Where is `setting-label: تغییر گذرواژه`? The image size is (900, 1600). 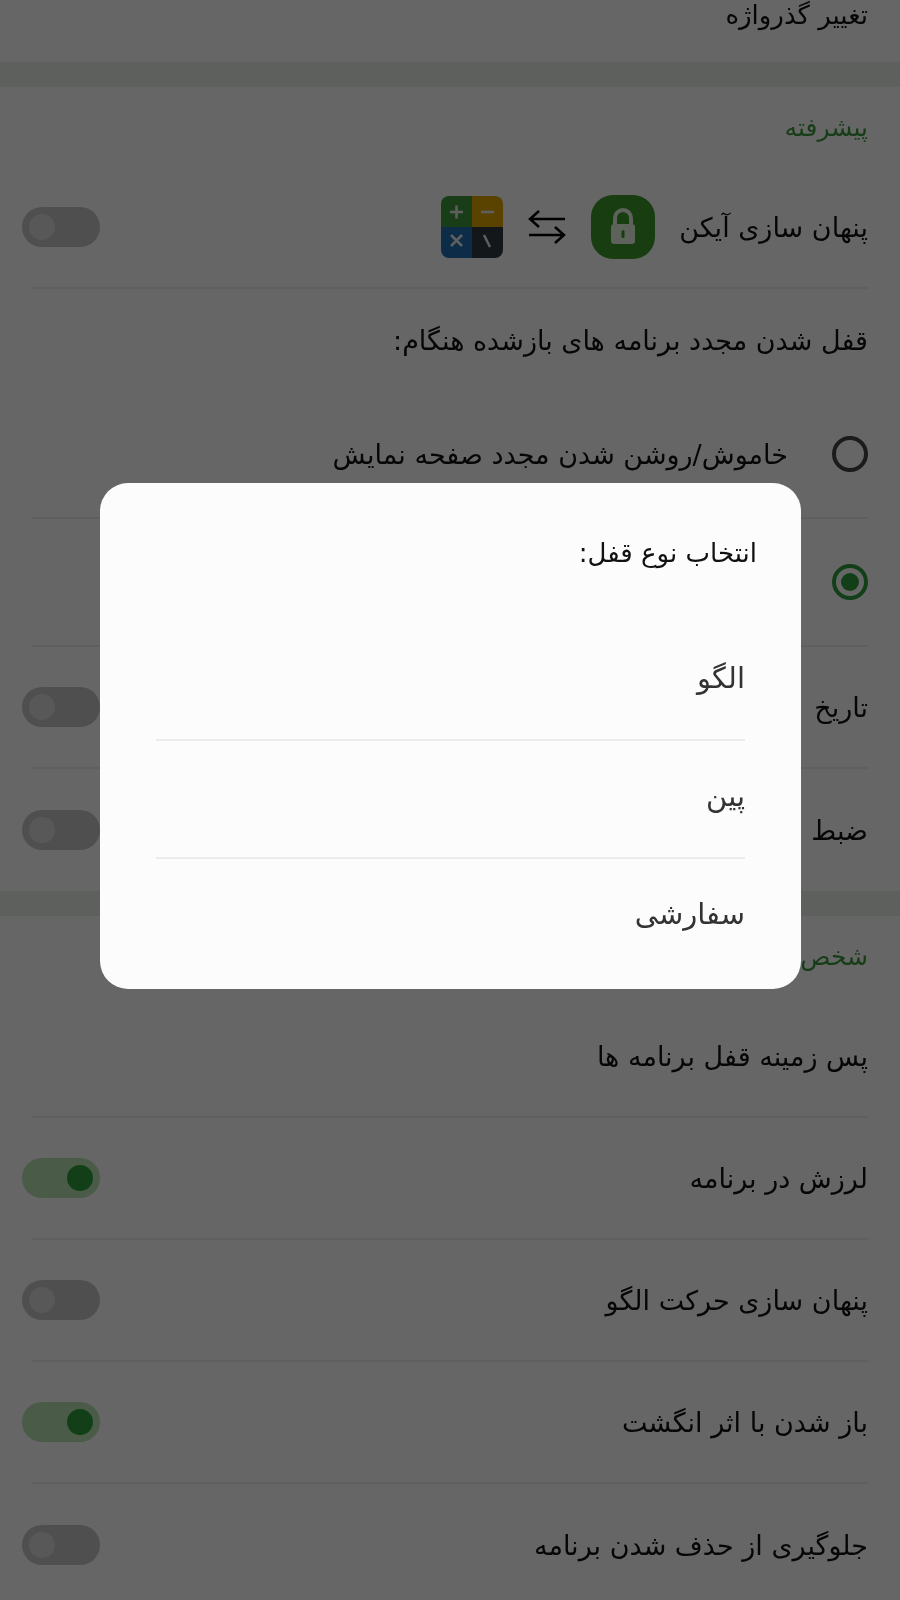 setting-label: تغییر گذرواژه is located at coordinates (796, 15).